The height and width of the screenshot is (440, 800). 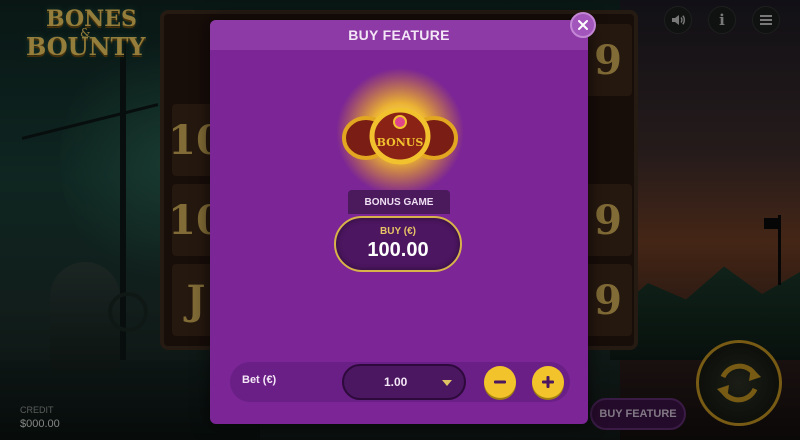 What do you see at coordinates (447, 383) in the screenshot?
I see `chevron-down-icon` at bounding box center [447, 383].